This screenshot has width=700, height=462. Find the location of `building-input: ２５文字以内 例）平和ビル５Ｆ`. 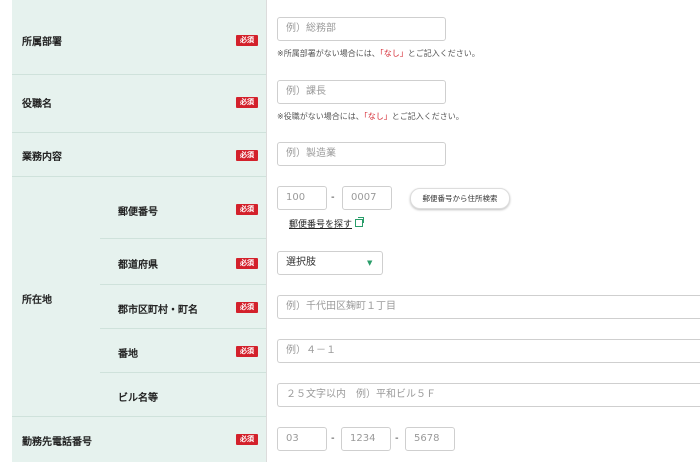

building-input: ２５文字以内 例）平和ビル５Ｆ is located at coordinates (488, 395).